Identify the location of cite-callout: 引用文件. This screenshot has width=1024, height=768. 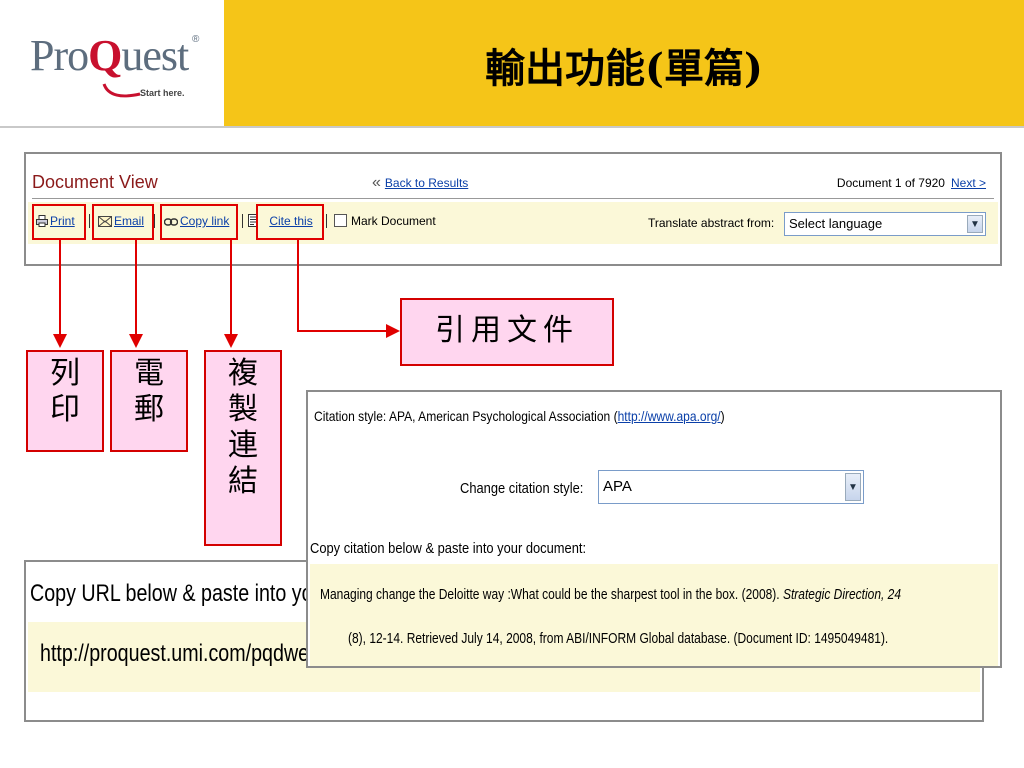
(507, 332).